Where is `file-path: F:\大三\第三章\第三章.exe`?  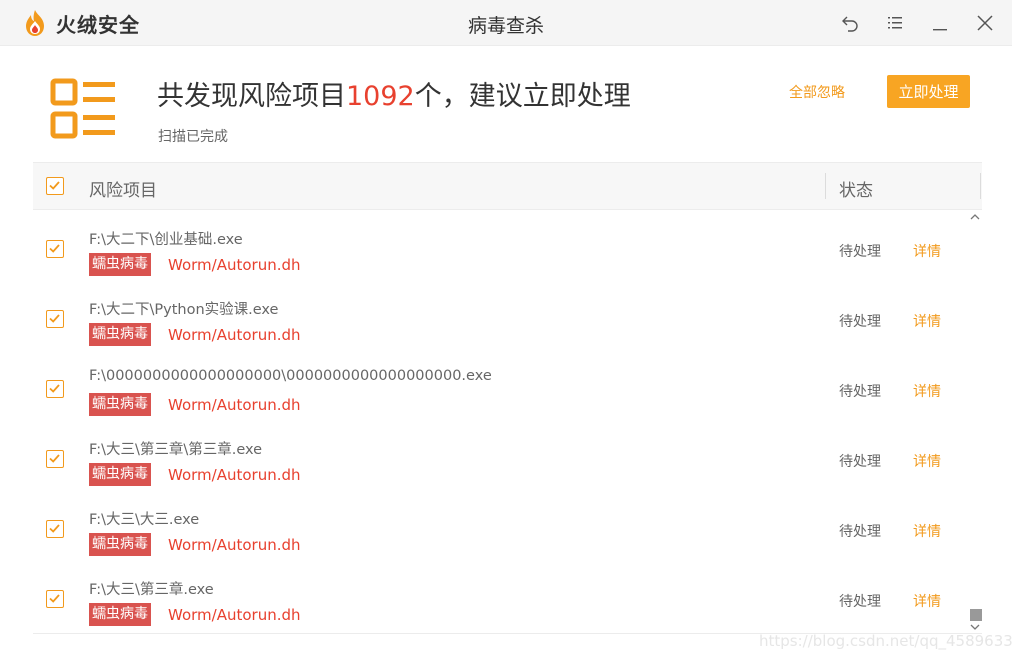 file-path: F:\大三\第三章\第三章.exe is located at coordinates (176, 450).